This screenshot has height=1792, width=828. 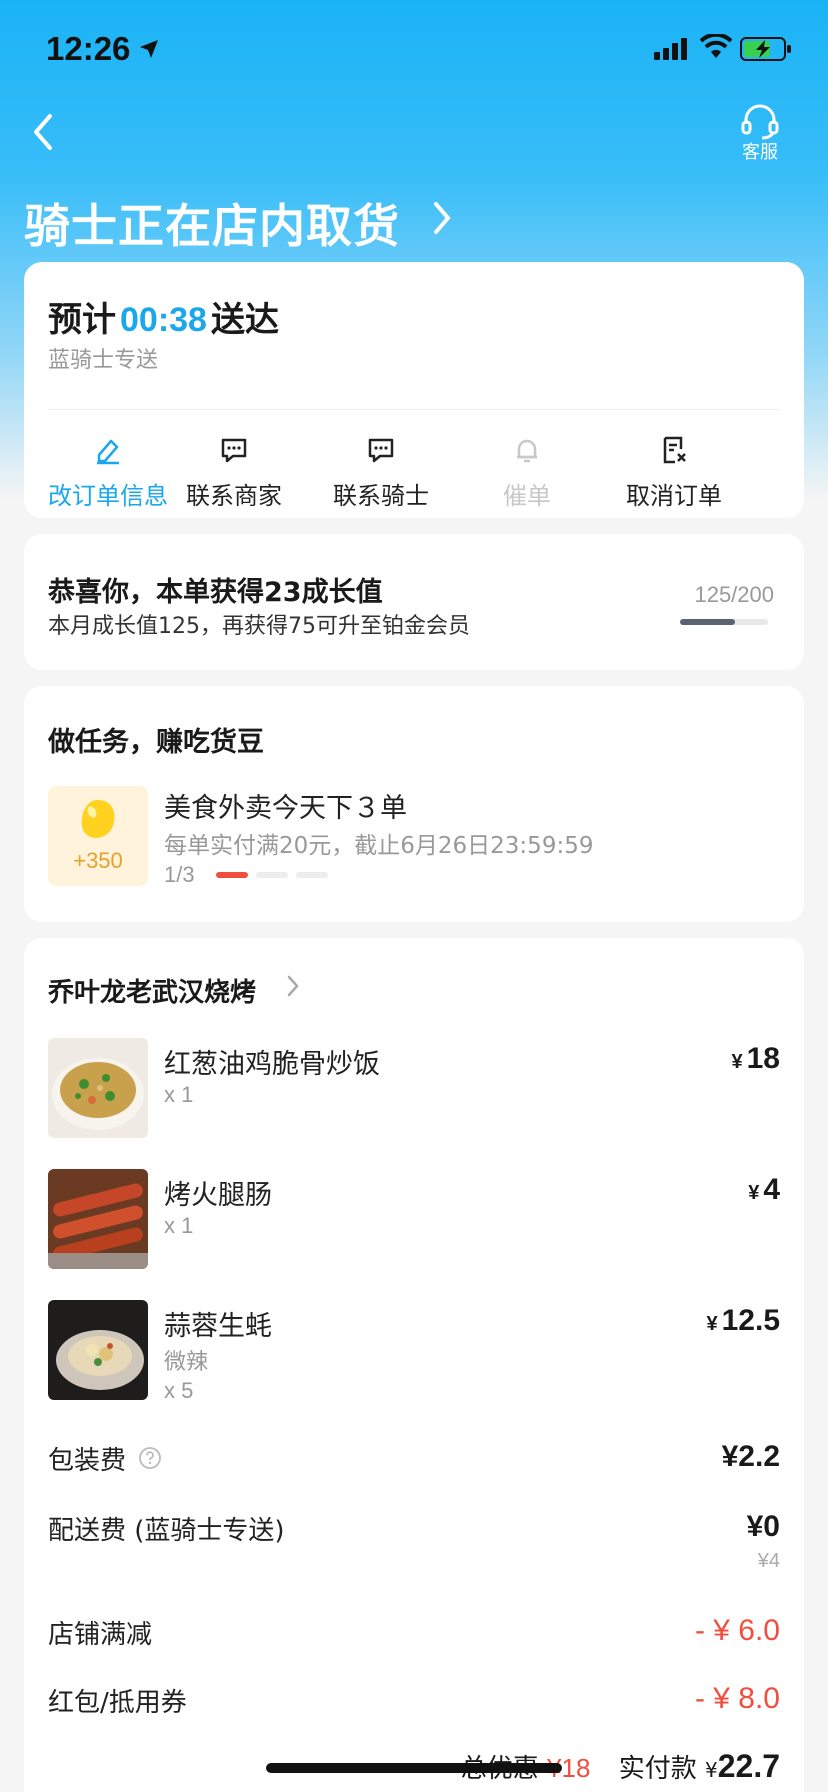 I want to click on urge-order-label: 催单, so click(x=527, y=496).